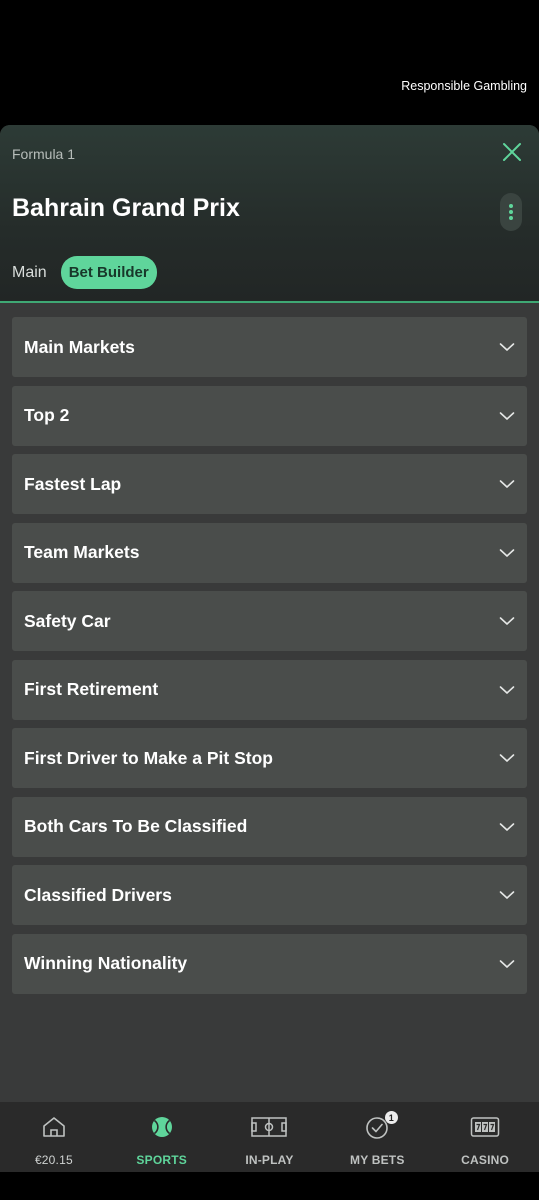 This screenshot has width=539, height=1200. I want to click on kebab-icon, so click(511, 212).